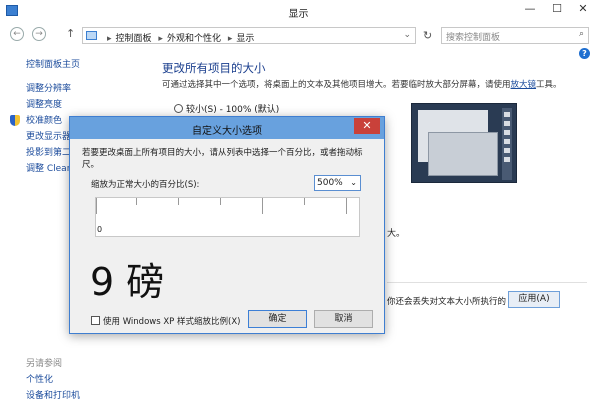  I want to click on ruler-zero-label: 0, so click(100, 229).